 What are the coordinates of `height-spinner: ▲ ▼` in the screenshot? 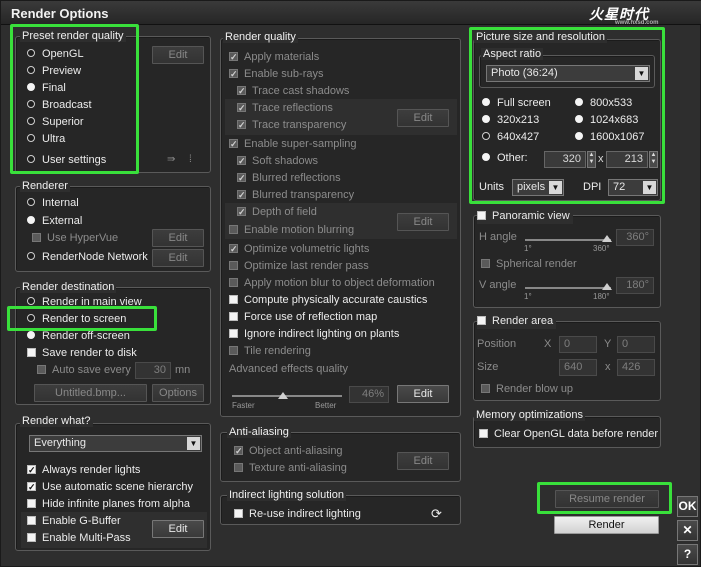 It's located at (653, 159).